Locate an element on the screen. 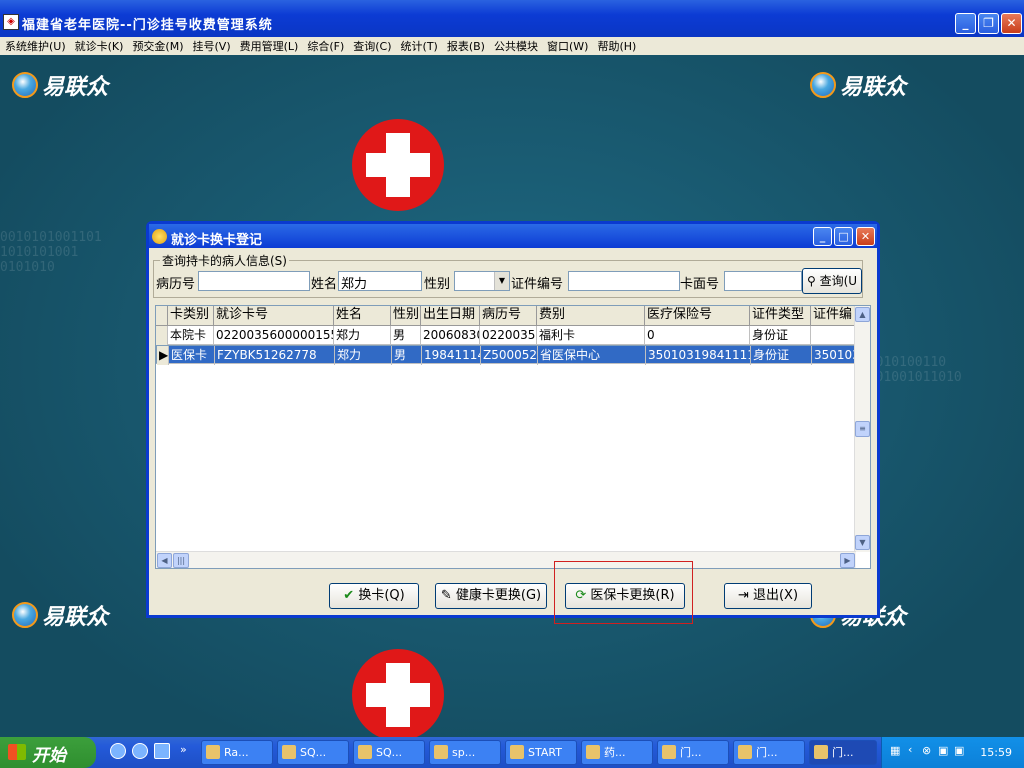 This screenshot has height=768, width=1024. menu-query: 查询(C) is located at coordinates (371, 45).